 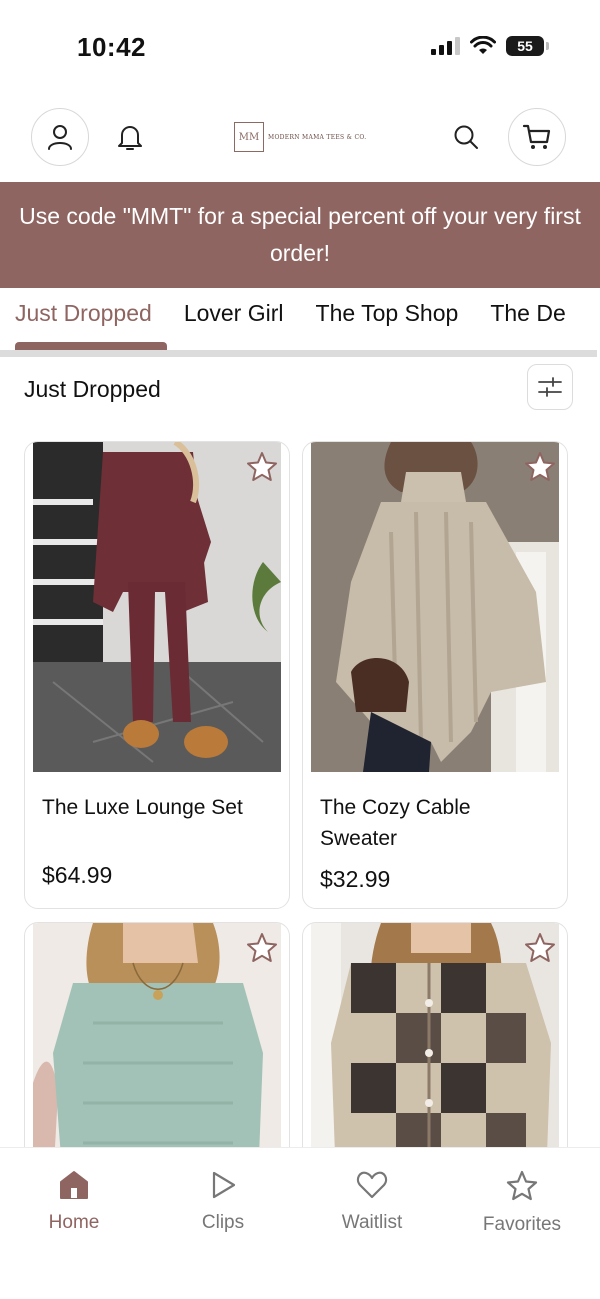 What do you see at coordinates (249, 137) in the screenshot?
I see `logo-mark: MM` at bounding box center [249, 137].